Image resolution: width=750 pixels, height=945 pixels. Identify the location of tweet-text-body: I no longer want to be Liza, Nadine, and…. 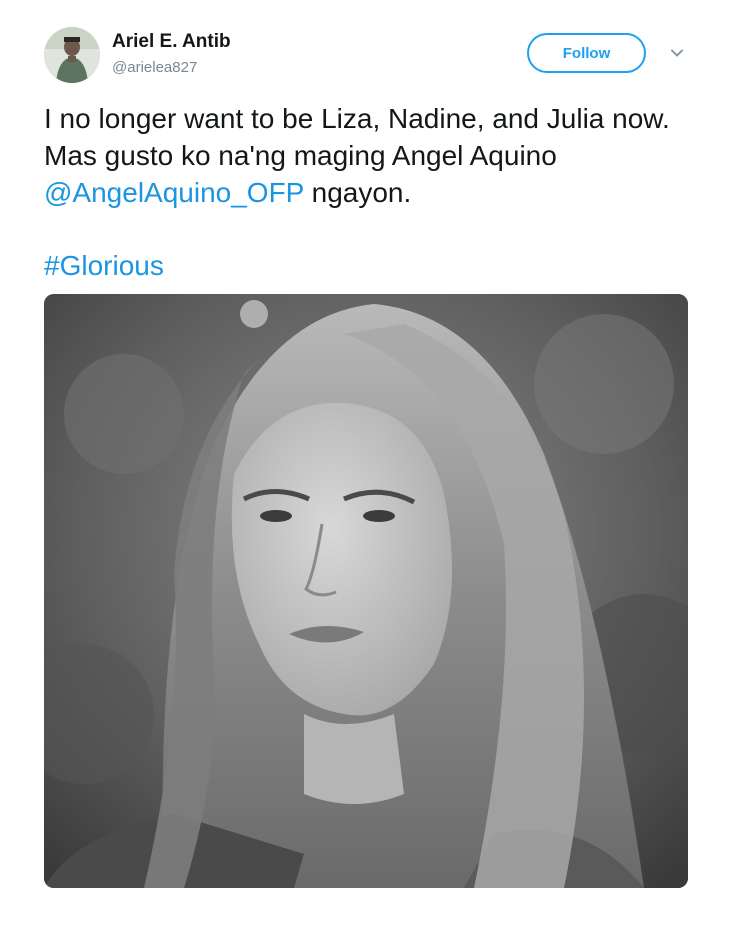
(357, 137).